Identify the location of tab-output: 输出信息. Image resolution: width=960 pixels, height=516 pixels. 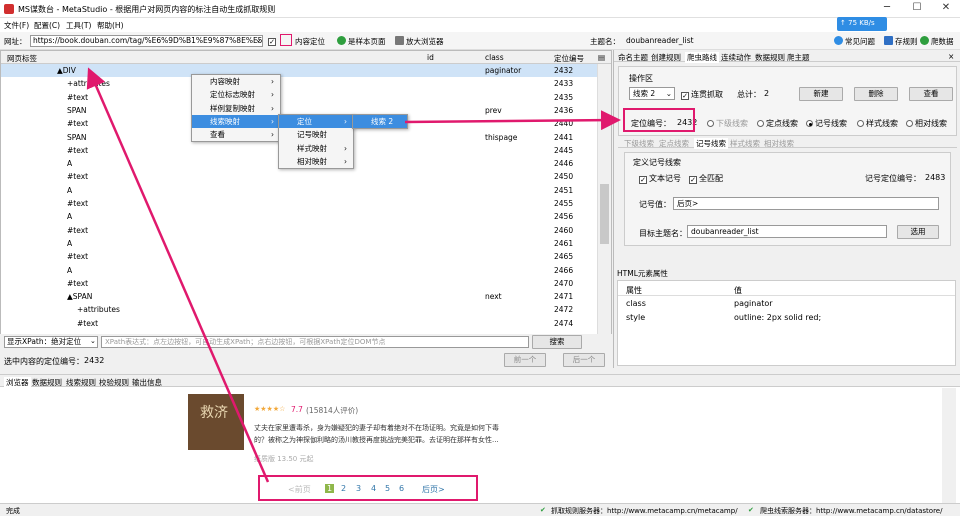
(147, 382).